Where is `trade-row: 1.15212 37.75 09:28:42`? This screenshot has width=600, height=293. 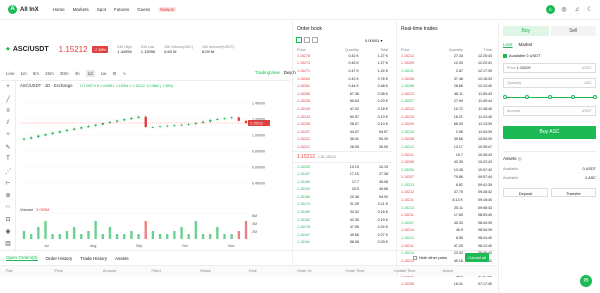
trade-row: 1.15212 37.75 09:28:42 is located at coordinates (446, 193).